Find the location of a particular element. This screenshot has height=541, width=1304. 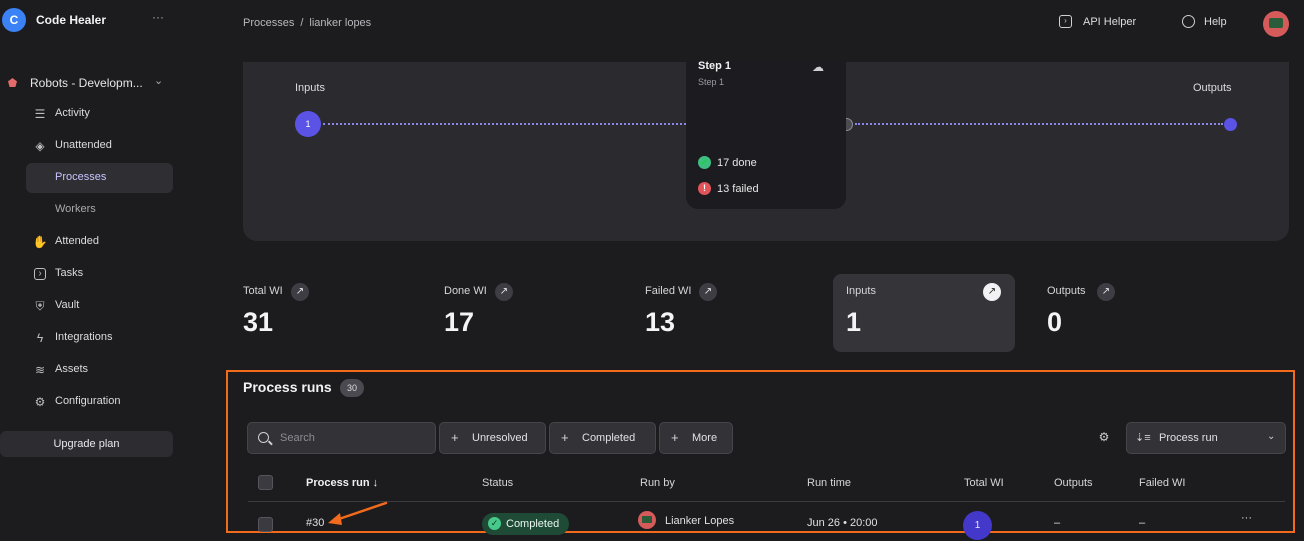

sidebar-item-vault: ⛨ Vault is located at coordinates (99, 306).